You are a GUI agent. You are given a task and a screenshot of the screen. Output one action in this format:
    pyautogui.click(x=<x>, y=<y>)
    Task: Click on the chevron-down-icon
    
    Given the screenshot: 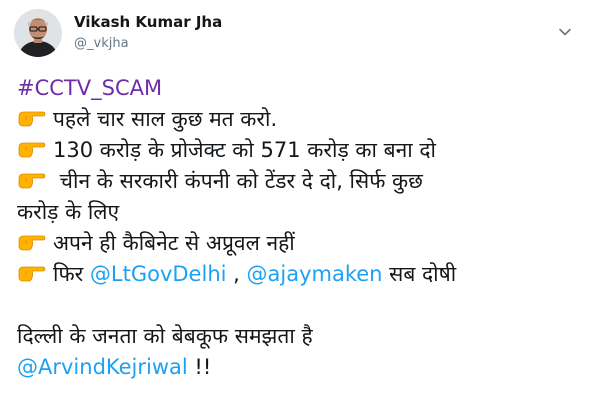 What is the action you would take?
    pyautogui.click(x=565, y=31)
    